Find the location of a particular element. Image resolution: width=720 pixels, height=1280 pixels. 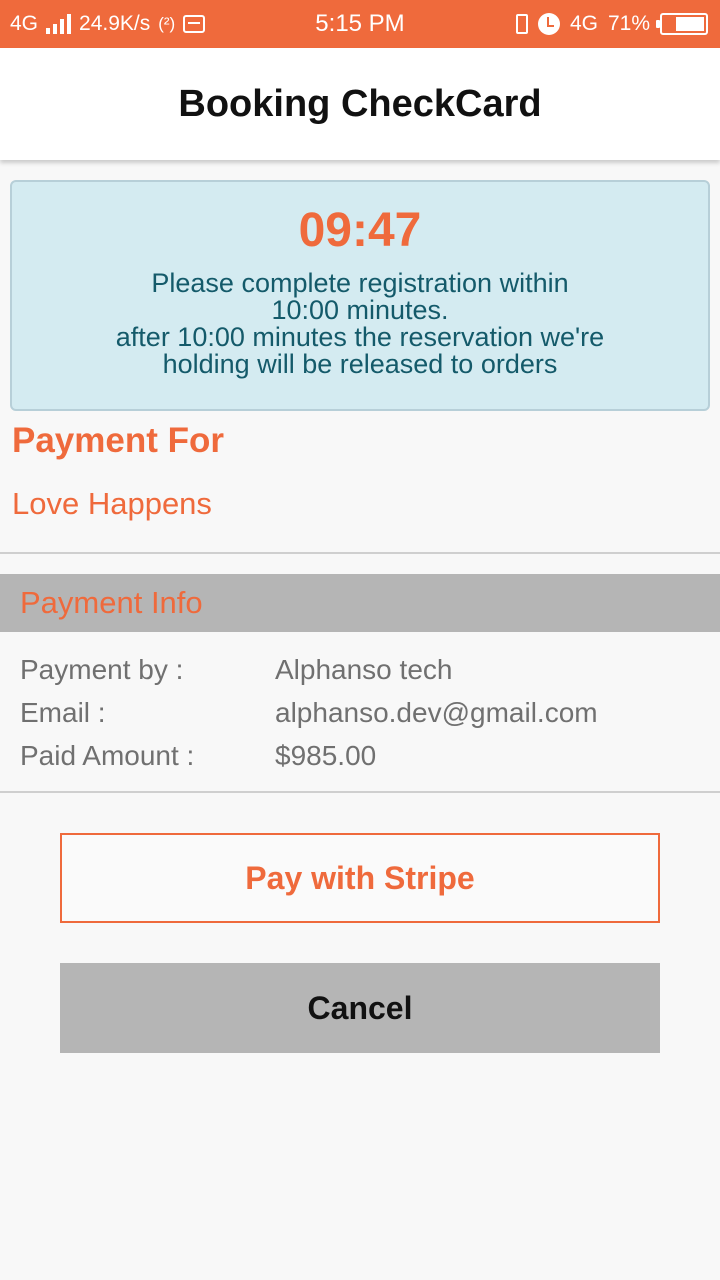

info-value: $985.00 is located at coordinates (326, 755).